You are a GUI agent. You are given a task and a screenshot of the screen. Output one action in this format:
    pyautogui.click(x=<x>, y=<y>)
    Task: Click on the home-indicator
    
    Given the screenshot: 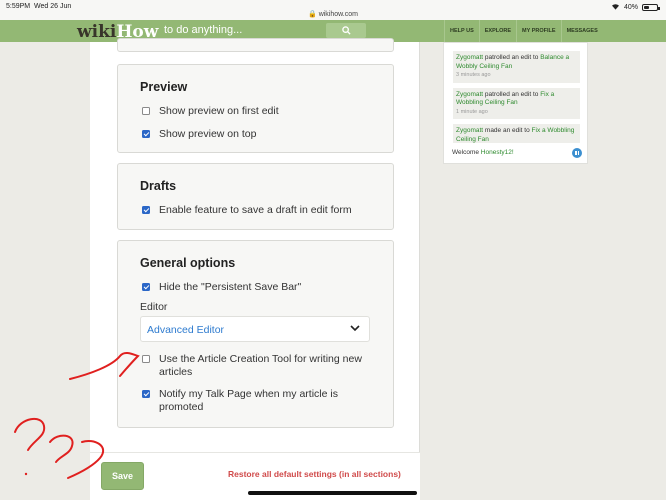 What is the action you would take?
    pyautogui.click(x=332, y=493)
    